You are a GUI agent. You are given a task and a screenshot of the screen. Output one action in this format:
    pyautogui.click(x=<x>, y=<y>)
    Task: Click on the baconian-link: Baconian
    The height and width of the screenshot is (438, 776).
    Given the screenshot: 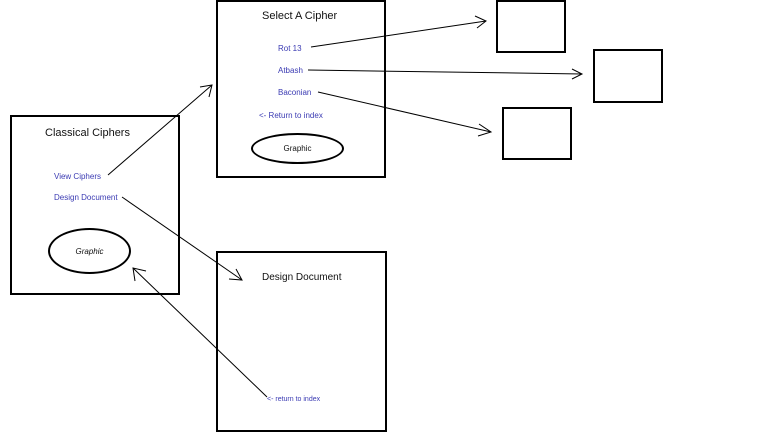 What is the action you would take?
    pyautogui.click(x=294, y=92)
    